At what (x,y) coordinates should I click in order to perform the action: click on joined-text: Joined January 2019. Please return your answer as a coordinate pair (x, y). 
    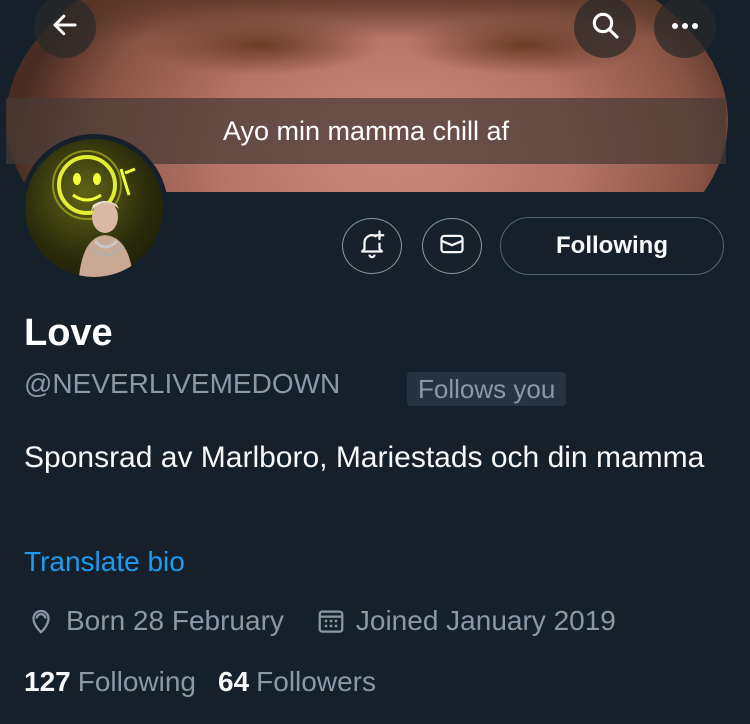
    Looking at the image, I should click on (485, 620).